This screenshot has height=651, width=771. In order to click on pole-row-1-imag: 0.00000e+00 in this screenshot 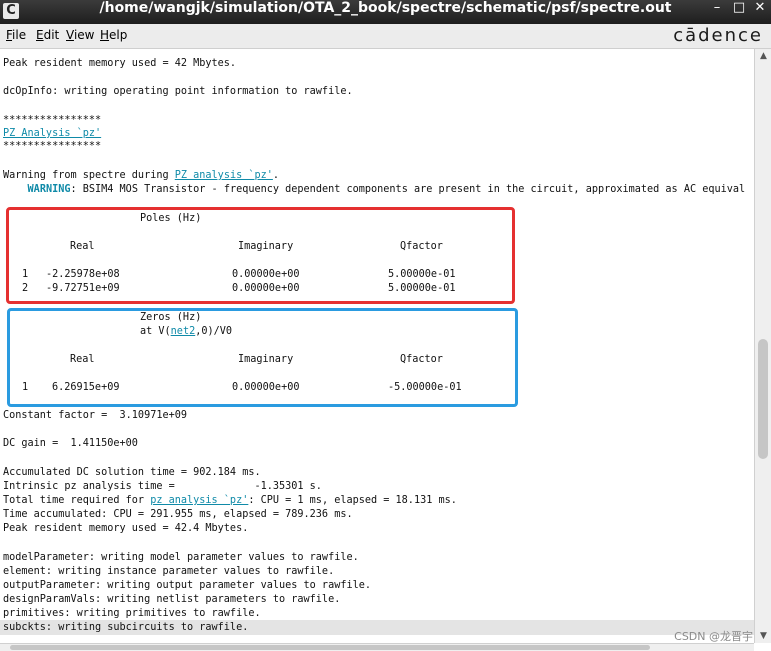, I will do `click(266, 274)`.